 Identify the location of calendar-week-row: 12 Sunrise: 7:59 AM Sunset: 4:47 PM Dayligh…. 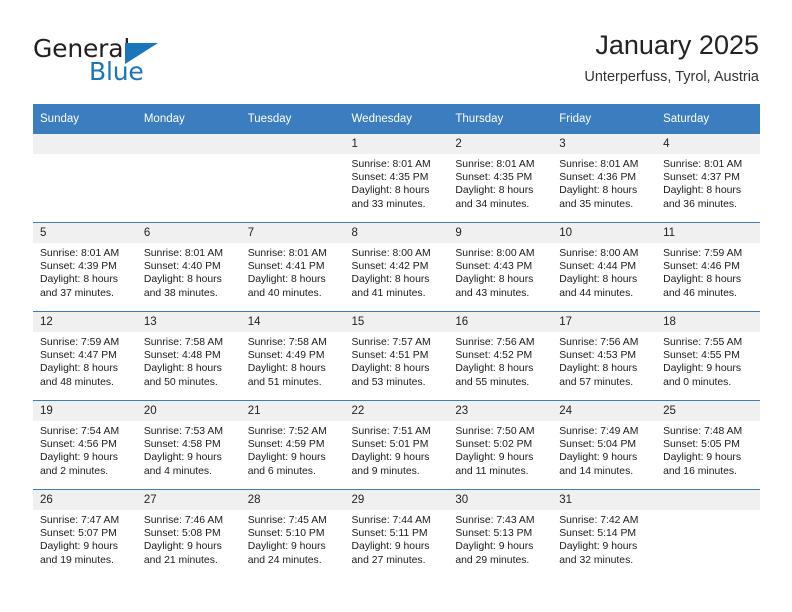
(396, 356).